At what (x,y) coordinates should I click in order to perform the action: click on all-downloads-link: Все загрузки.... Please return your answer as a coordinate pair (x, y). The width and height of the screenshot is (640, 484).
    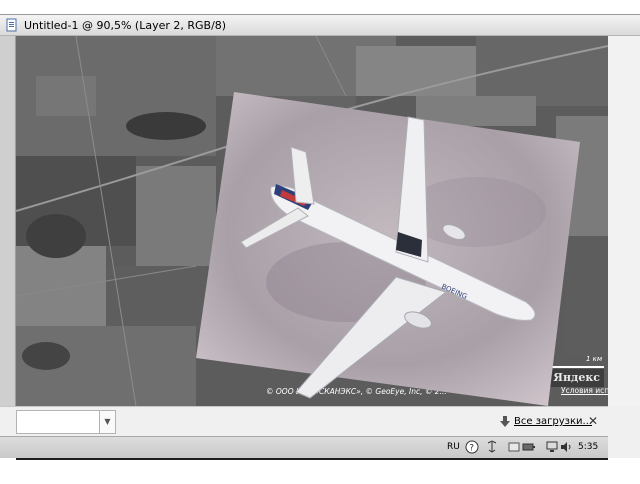
    Looking at the image, I should click on (553, 421).